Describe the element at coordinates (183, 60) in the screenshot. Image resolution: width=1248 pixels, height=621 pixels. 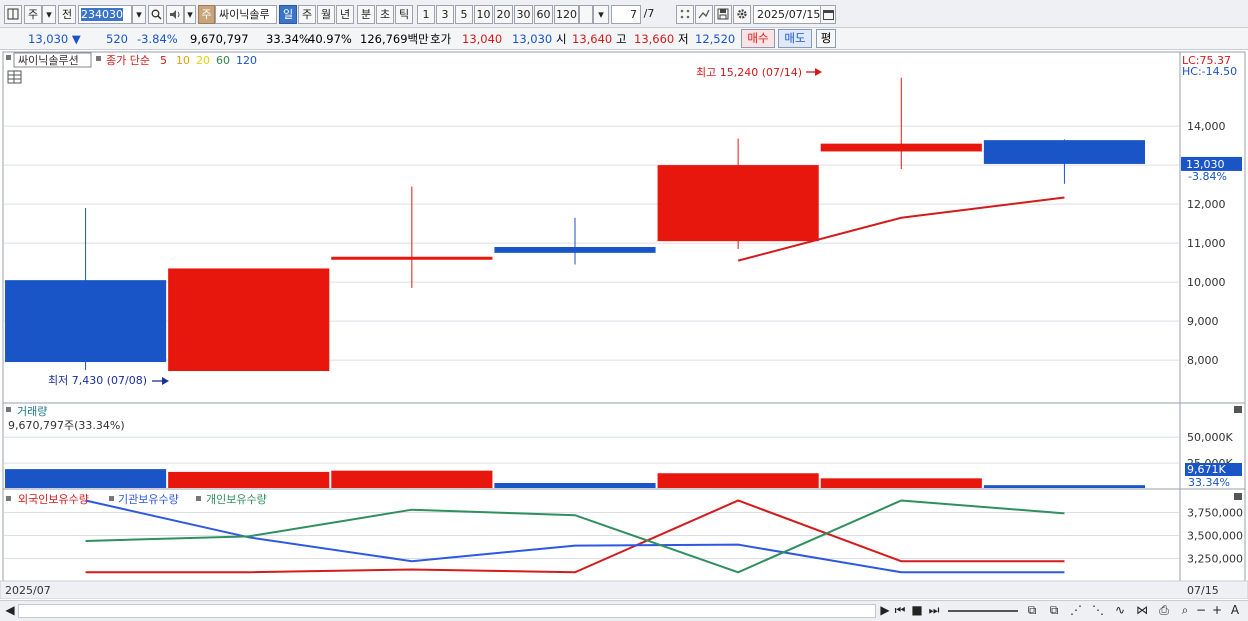
I see `ma-period-10: 10` at that location.